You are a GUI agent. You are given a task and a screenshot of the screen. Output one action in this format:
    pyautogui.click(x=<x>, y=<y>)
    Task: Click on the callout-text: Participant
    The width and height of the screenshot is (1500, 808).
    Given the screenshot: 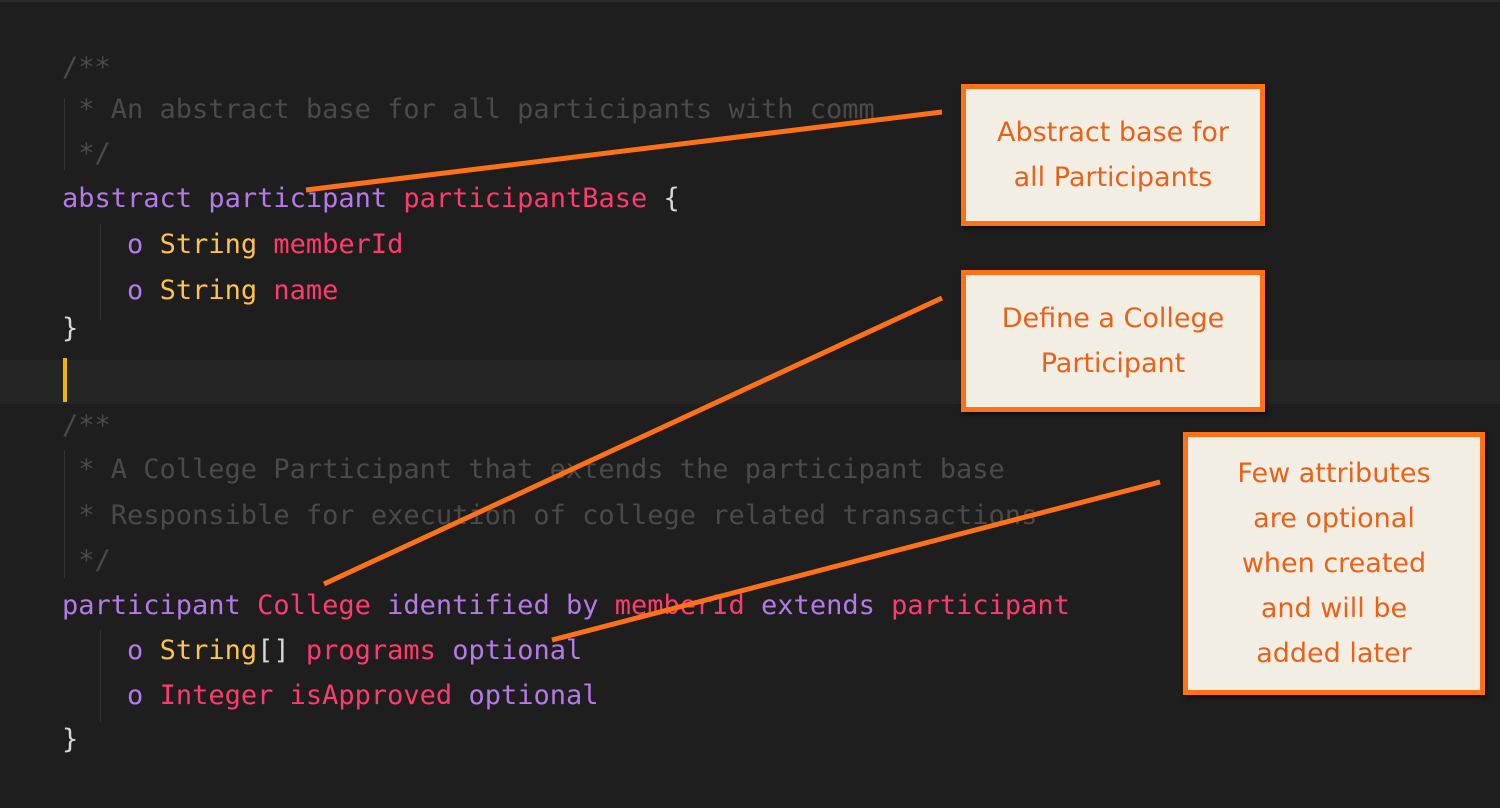 What is the action you would take?
    pyautogui.click(x=1113, y=363)
    